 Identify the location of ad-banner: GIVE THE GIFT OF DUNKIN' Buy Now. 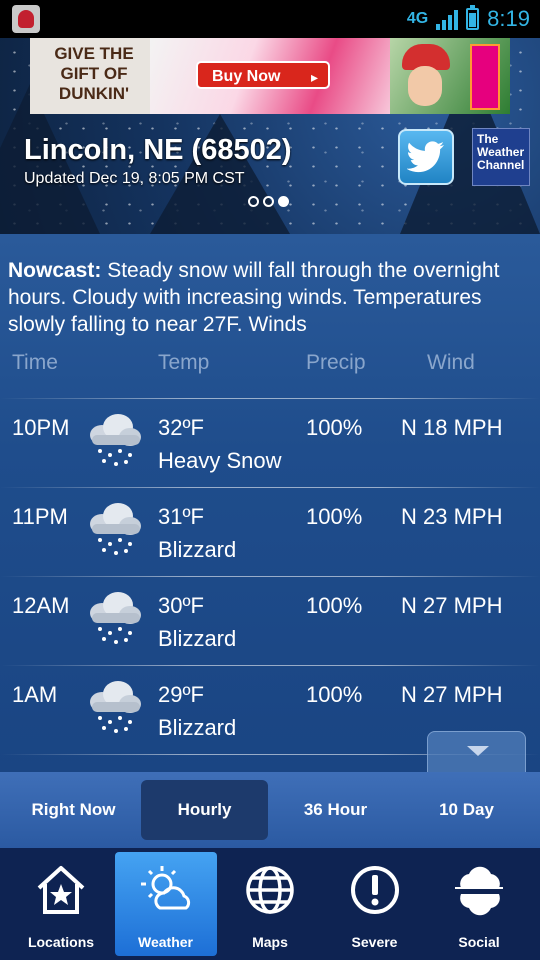
(270, 76).